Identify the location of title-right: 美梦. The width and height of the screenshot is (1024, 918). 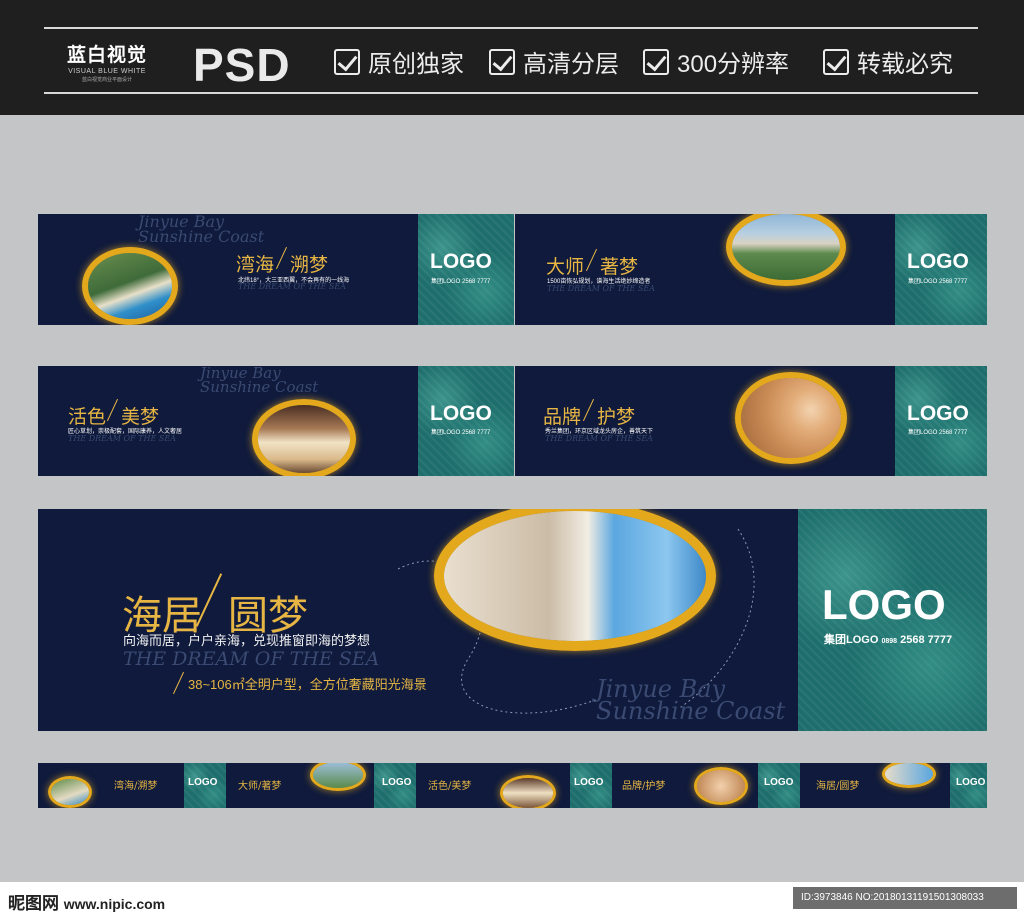
(140, 417).